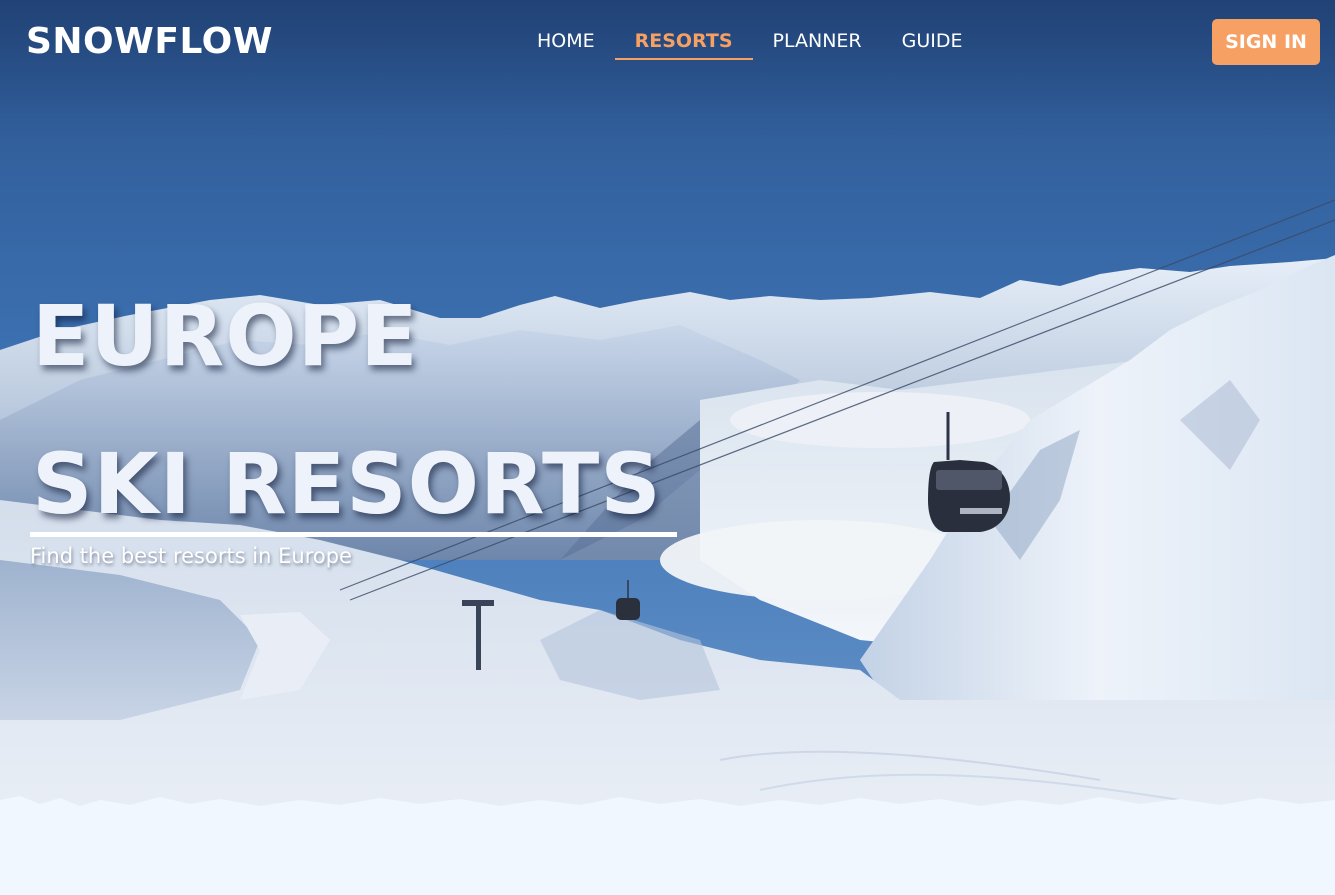  I want to click on brand-logo: SNOWFLOW, so click(149, 42).